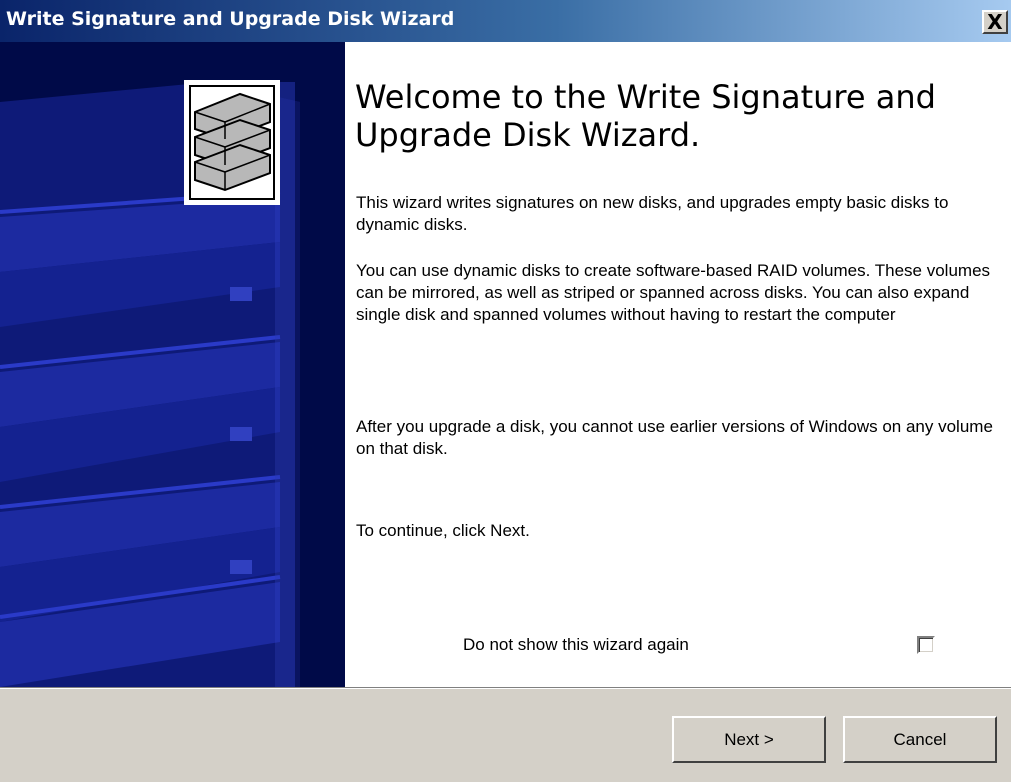 This screenshot has height=782, width=1011. I want to click on cancel-button: Cancel, so click(920, 739).